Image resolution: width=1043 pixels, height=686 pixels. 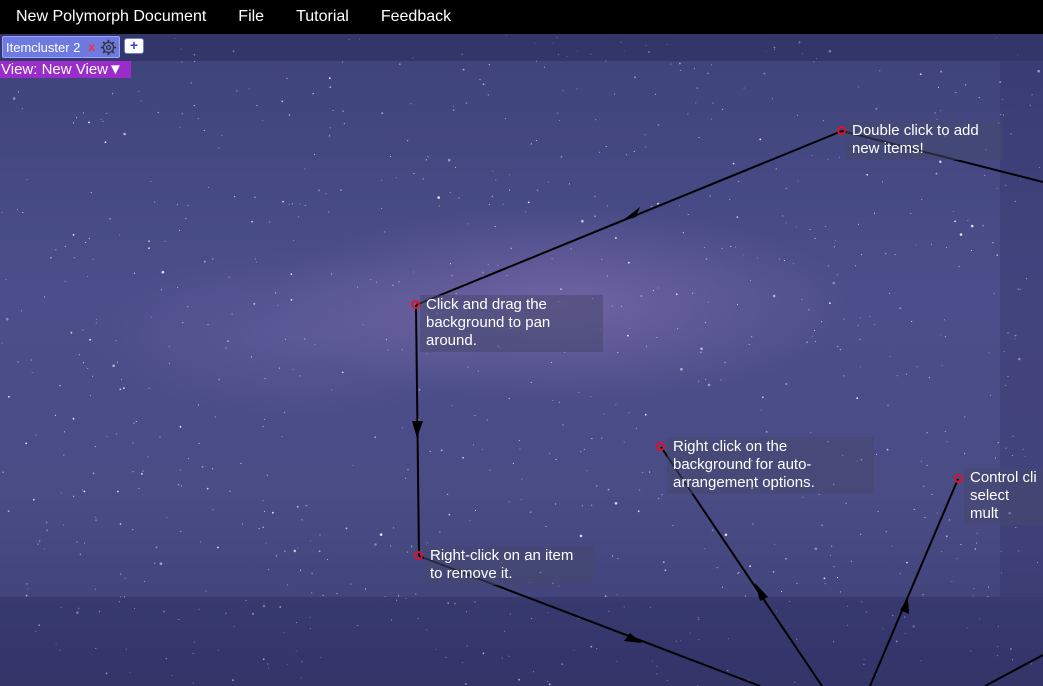 I want to click on feedback-menu: Feedback, so click(x=416, y=17).